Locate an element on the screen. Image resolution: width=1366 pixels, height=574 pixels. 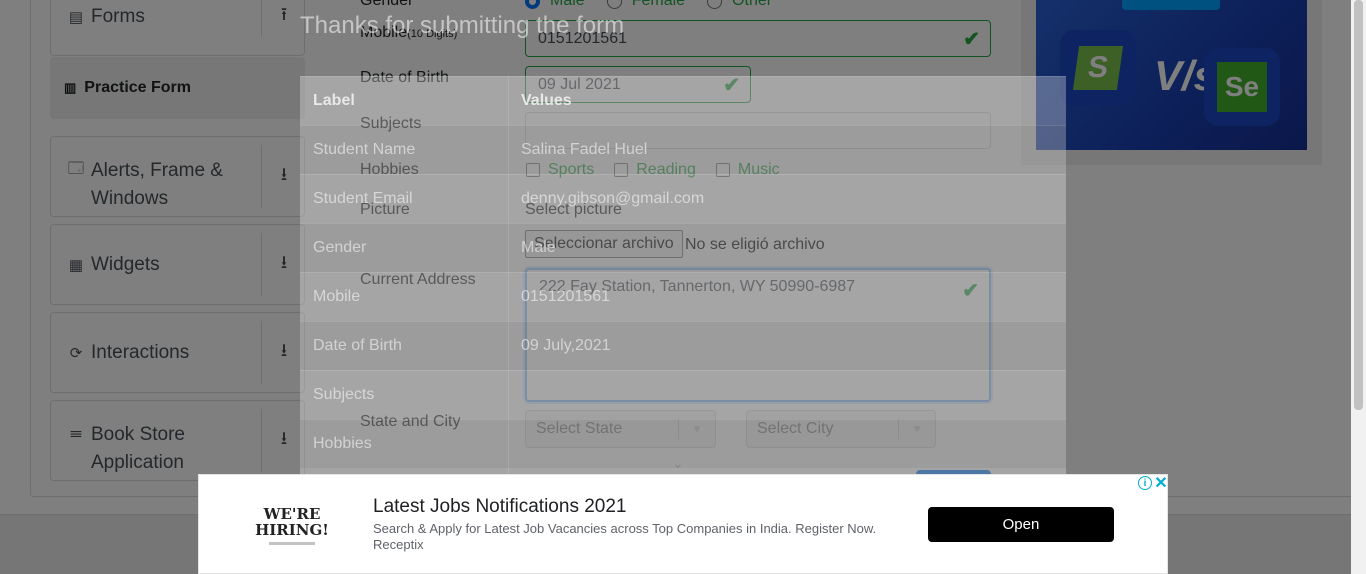
row-value: Male is located at coordinates (538, 247).